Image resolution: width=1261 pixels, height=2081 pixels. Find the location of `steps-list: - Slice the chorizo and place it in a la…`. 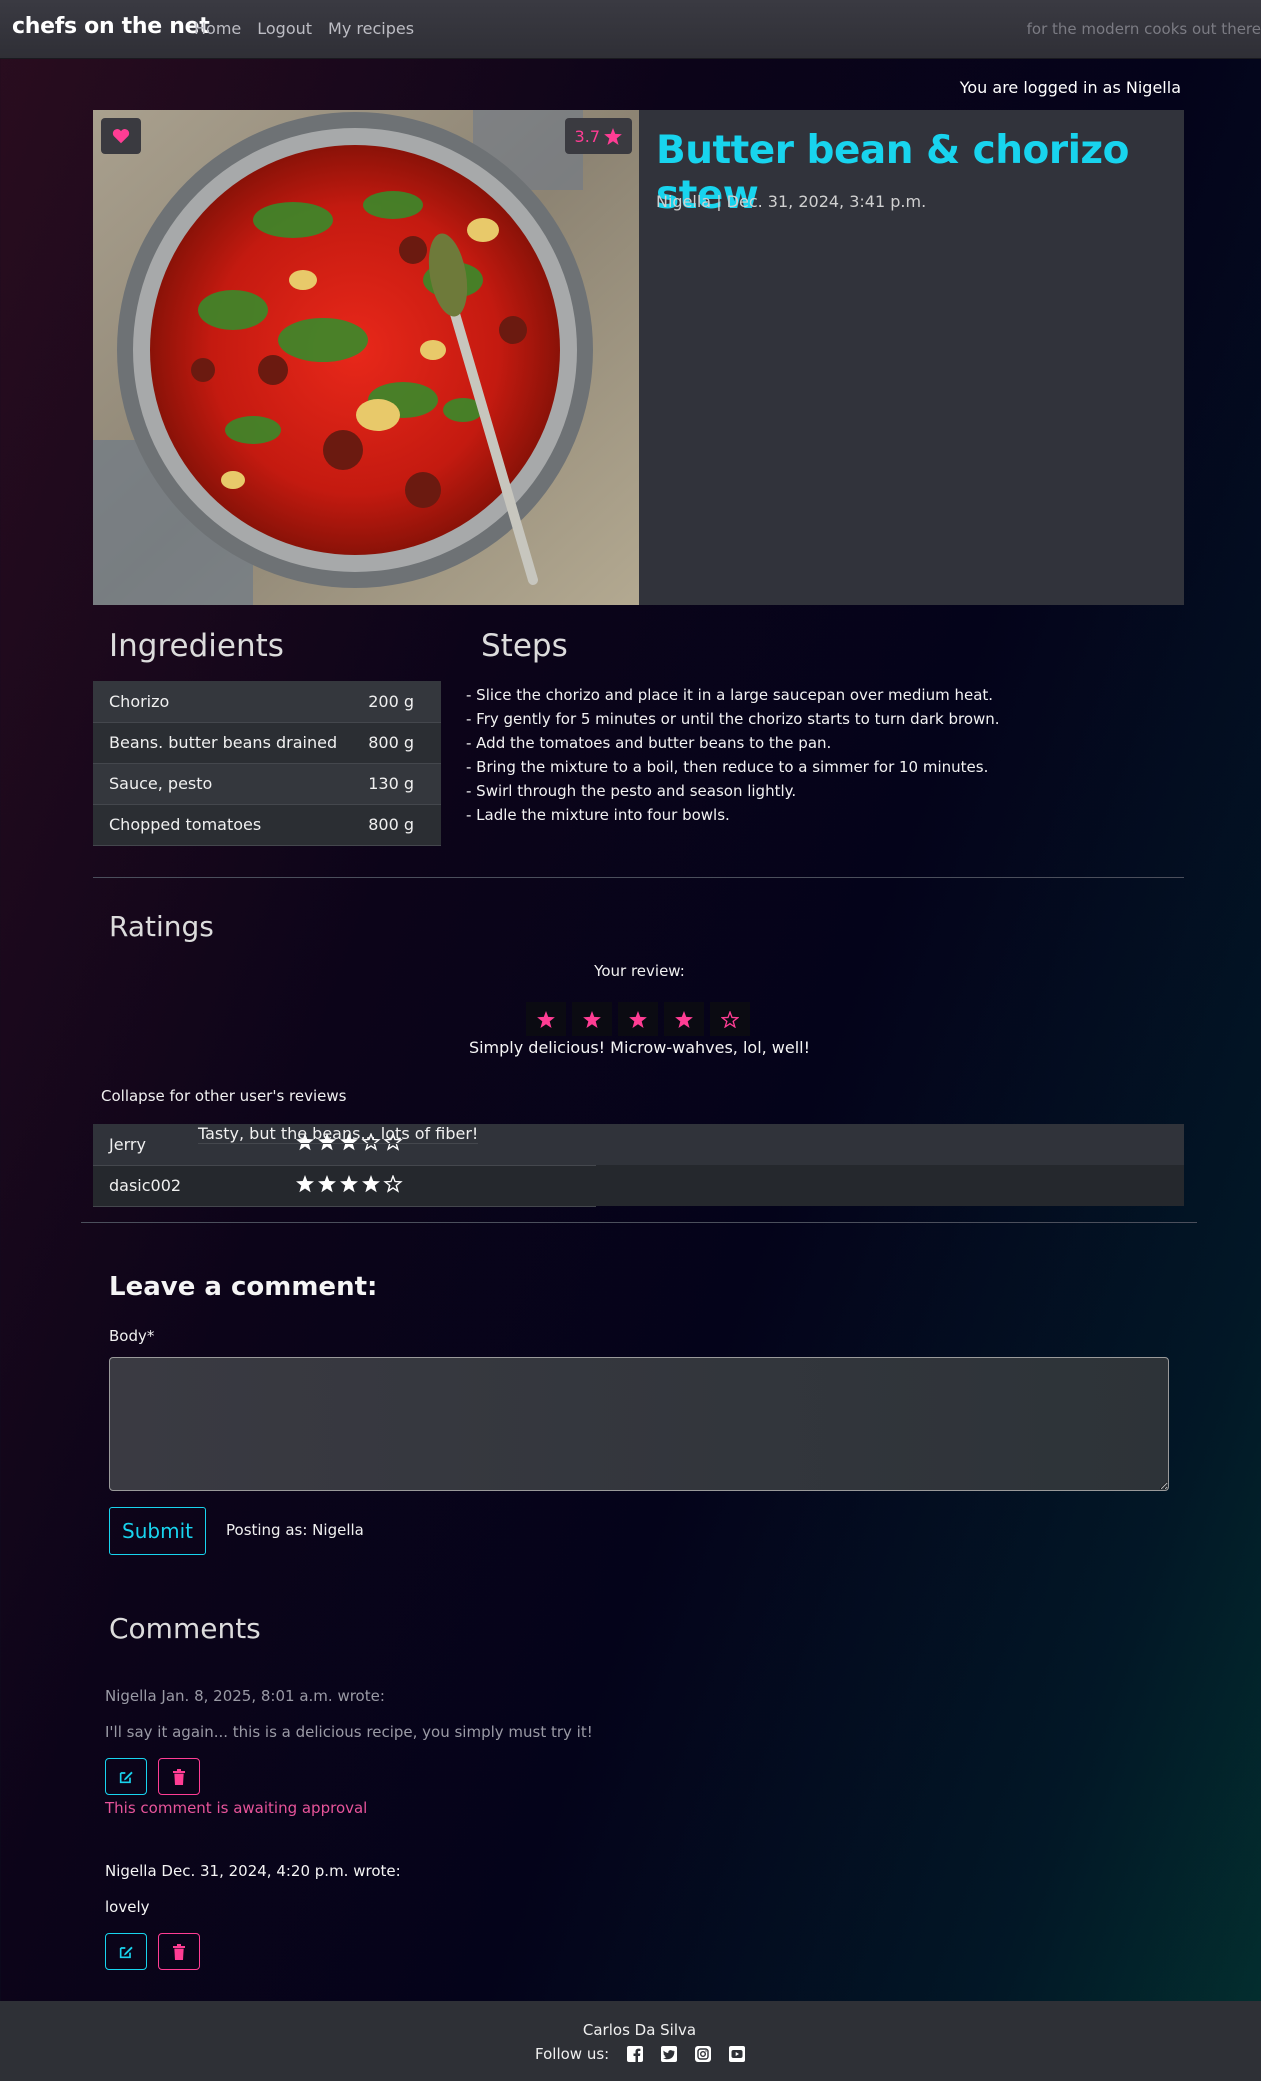

steps-list: - Slice the chorizo and place it in a la… is located at coordinates (733, 755).